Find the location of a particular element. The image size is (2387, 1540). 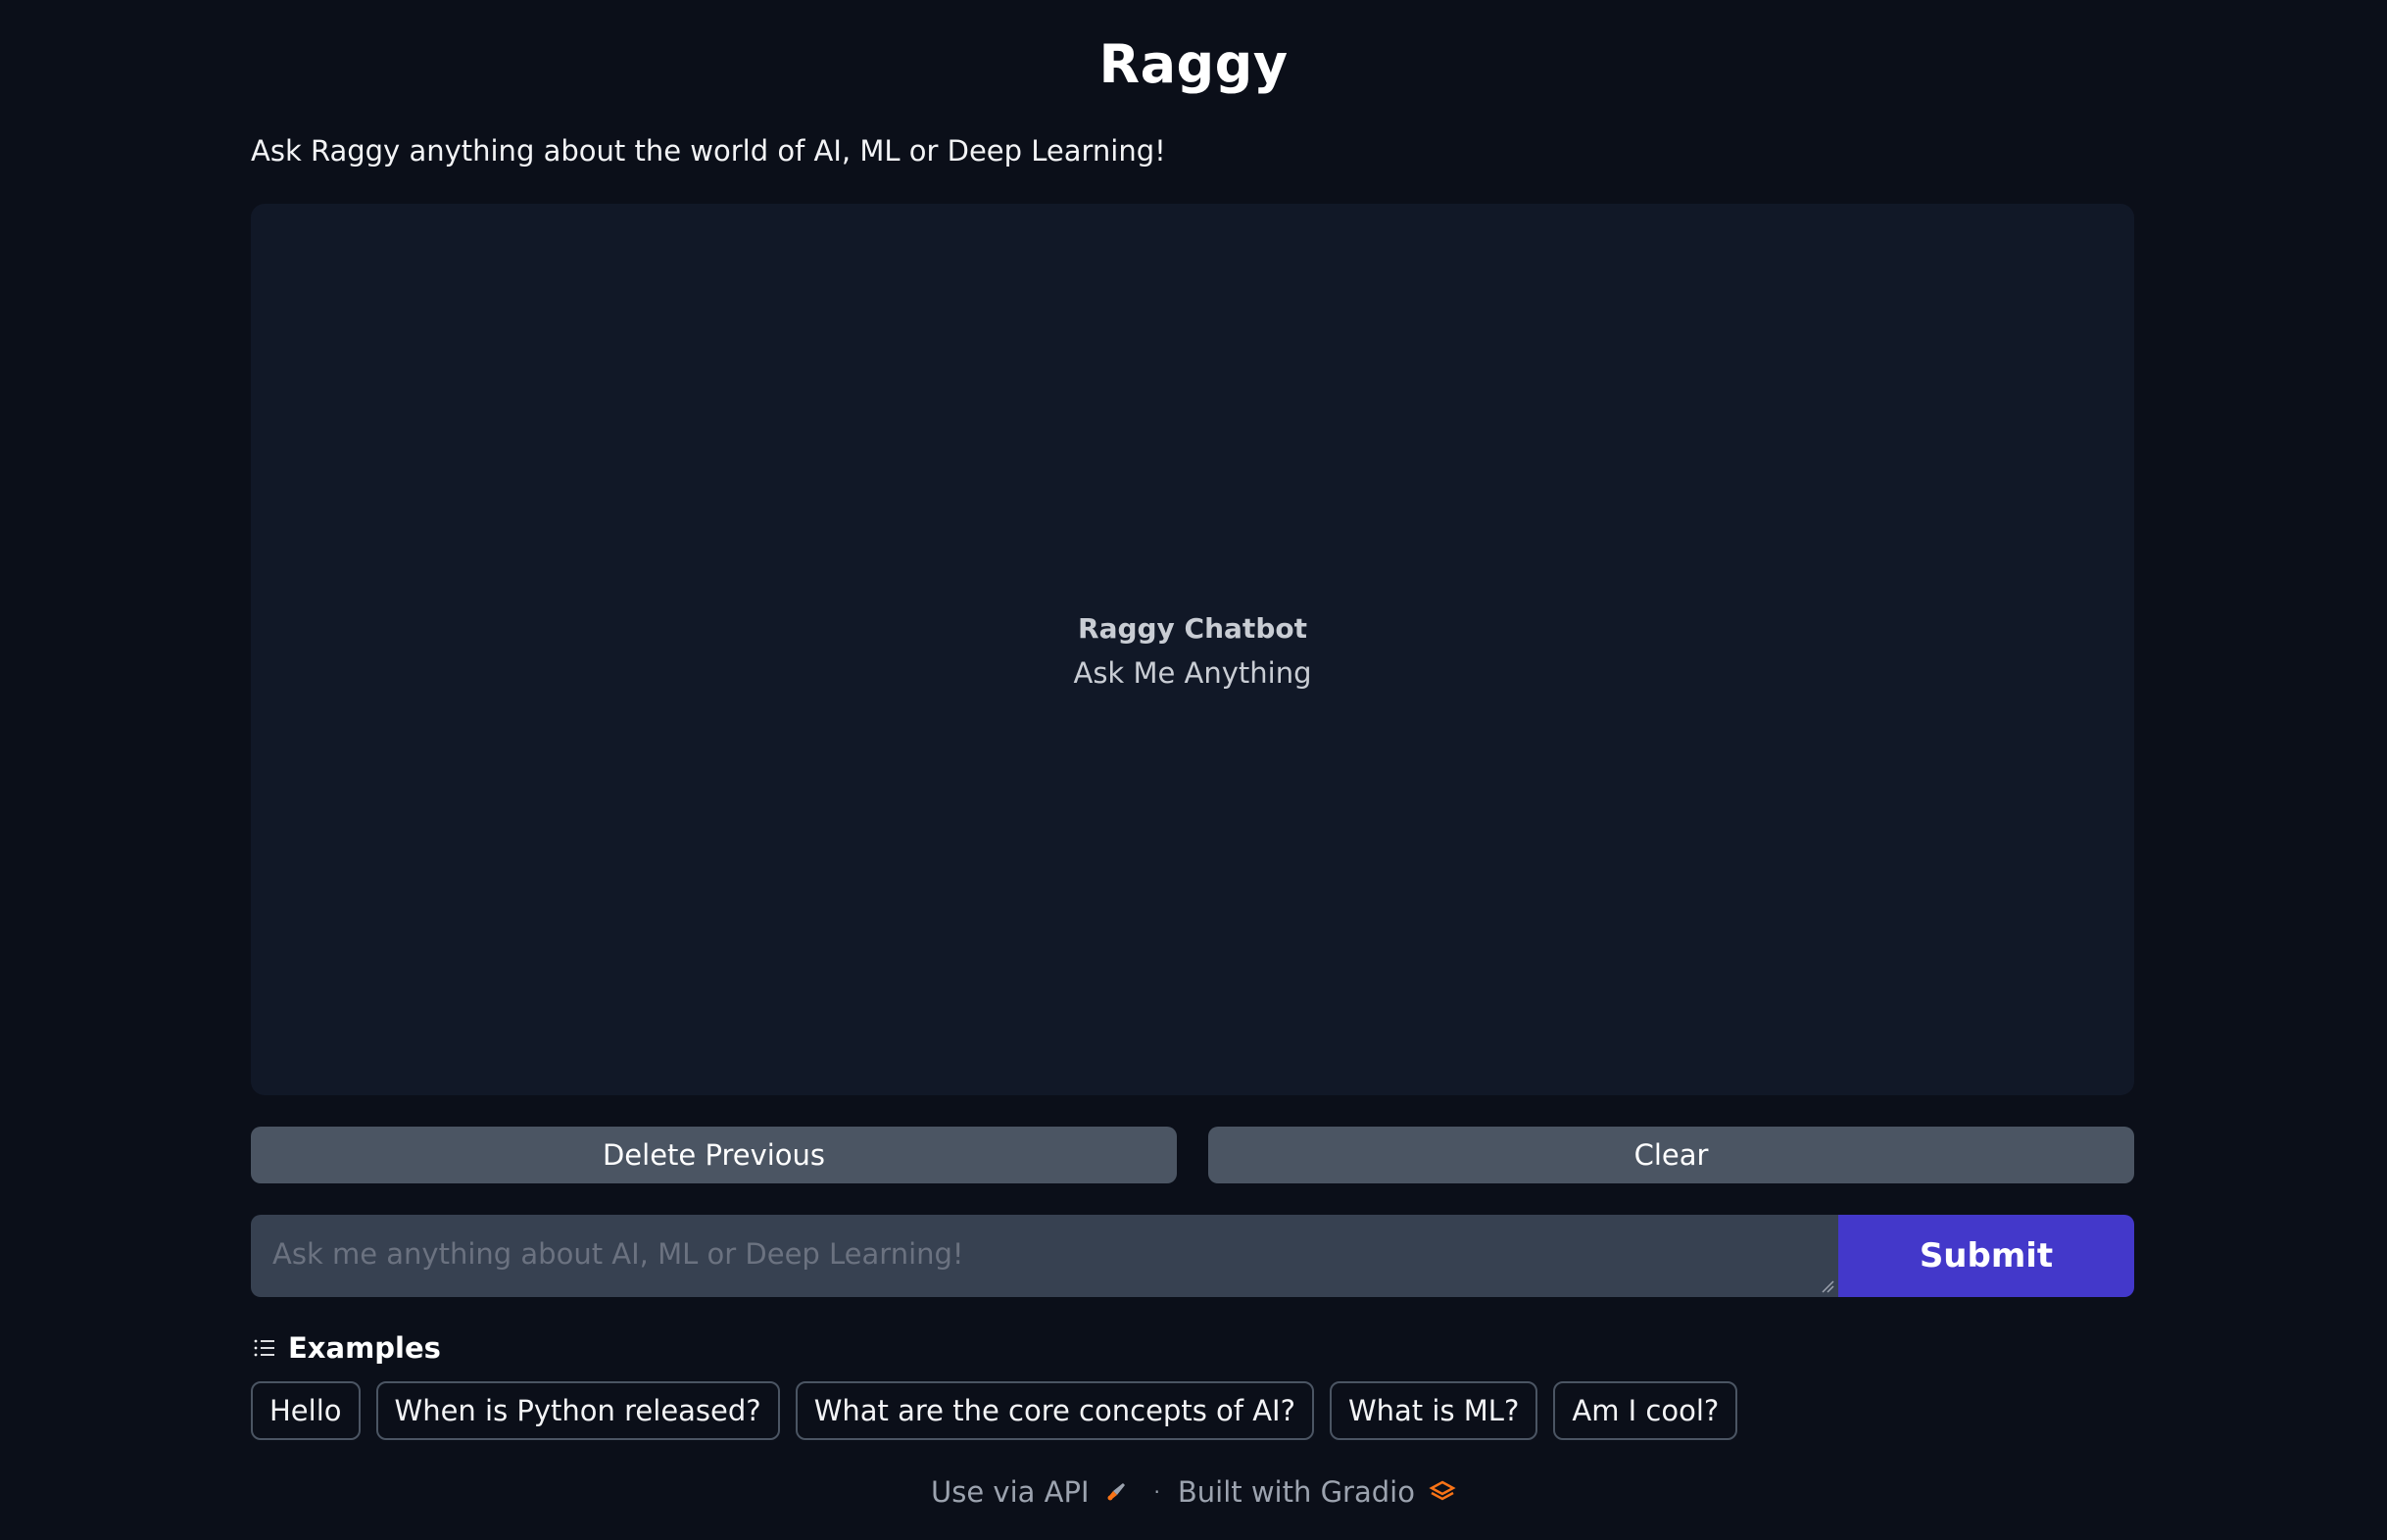

gradio-logo-icon is located at coordinates (1442, 1492).